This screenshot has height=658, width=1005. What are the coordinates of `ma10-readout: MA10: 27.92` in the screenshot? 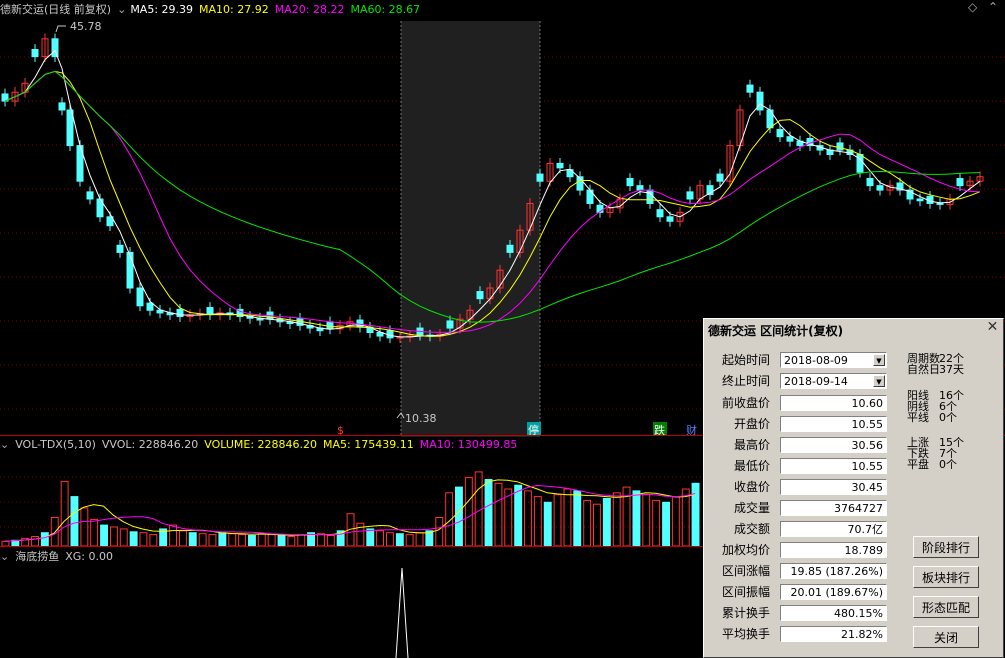 It's located at (234, 9).